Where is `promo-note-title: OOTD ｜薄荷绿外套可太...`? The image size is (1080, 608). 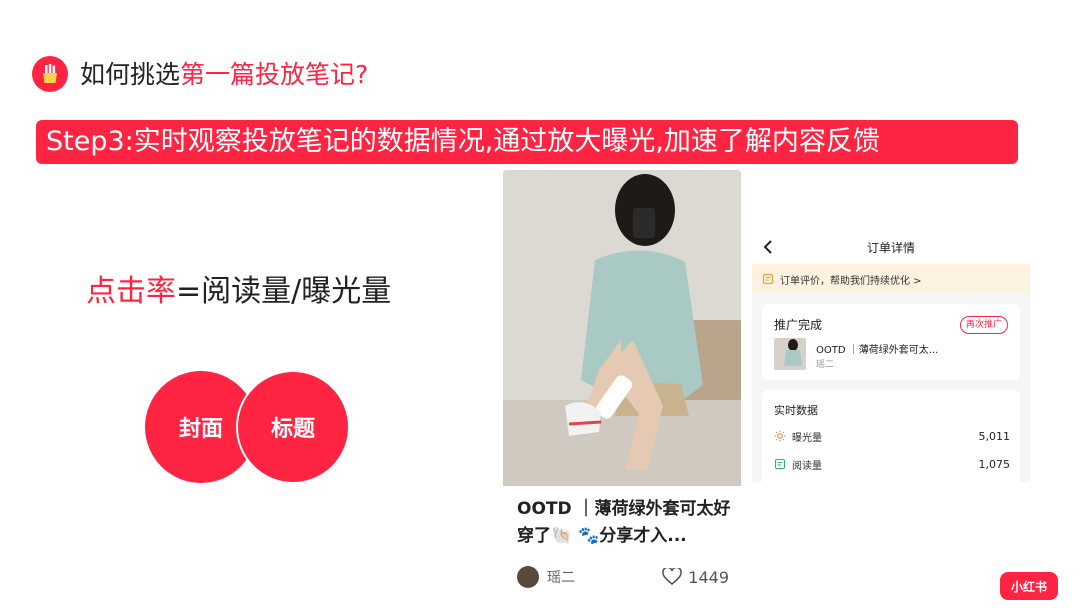 promo-note-title: OOTD ｜薄荷绿外套可太... is located at coordinates (877, 348).